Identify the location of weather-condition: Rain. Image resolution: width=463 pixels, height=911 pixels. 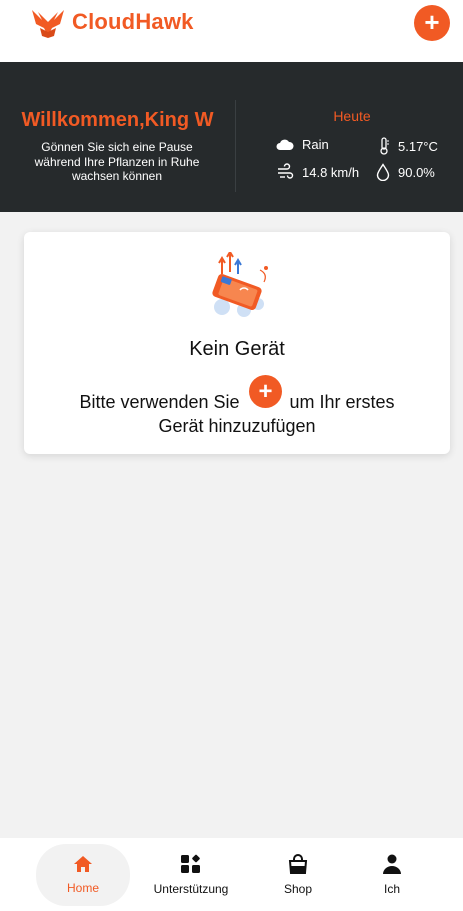
(302, 144).